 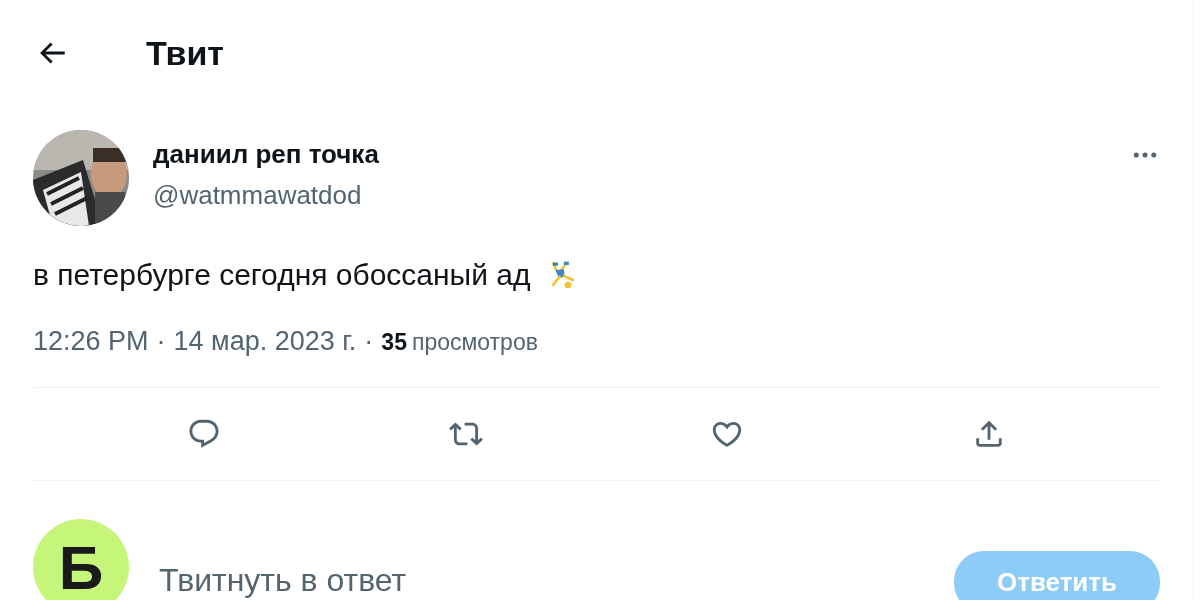 What do you see at coordinates (257, 195) in the screenshot?
I see `author-handle: @watmmawatdod` at bounding box center [257, 195].